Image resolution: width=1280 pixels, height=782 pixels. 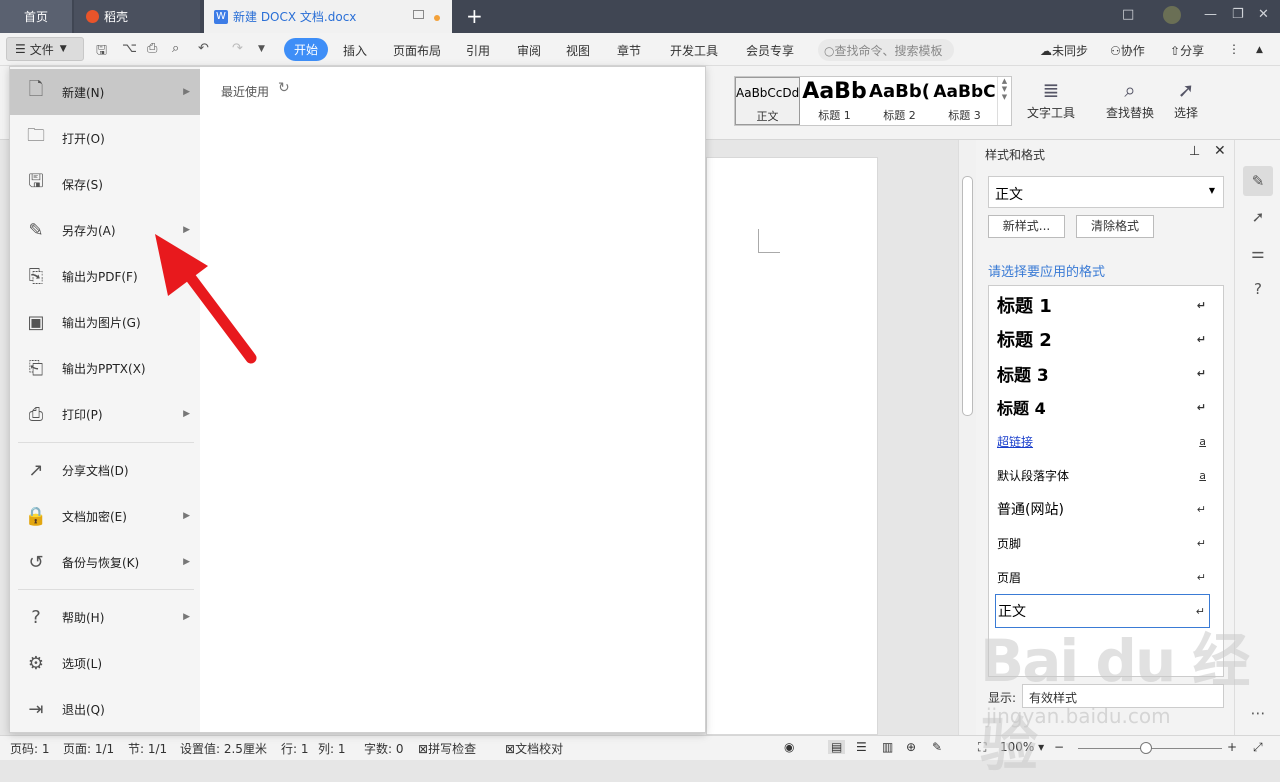 What do you see at coordinates (261, 49) in the screenshot?
I see `more-chevron-icon: ▼` at bounding box center [261, 49].